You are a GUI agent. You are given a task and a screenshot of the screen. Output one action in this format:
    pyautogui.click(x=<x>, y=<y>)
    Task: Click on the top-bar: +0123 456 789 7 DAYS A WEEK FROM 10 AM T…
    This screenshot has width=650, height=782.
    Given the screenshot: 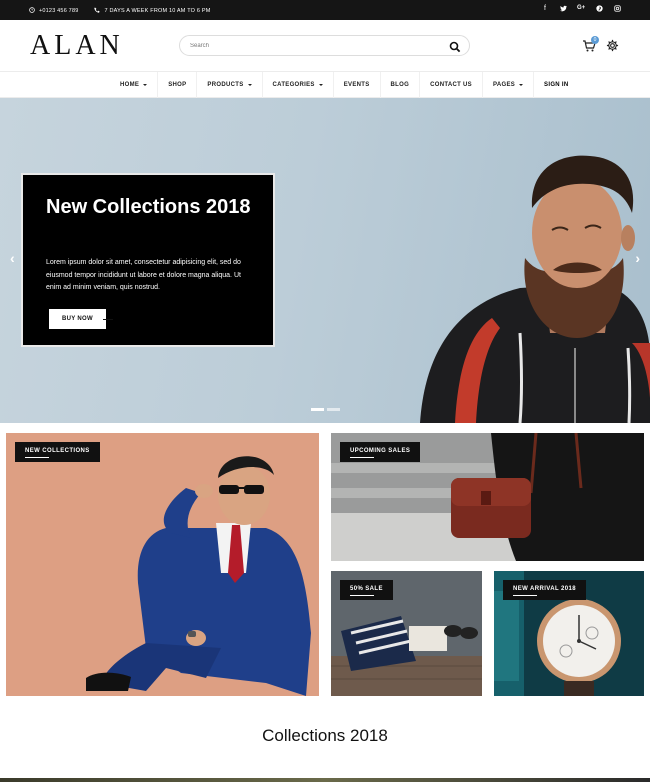 What is the action you would take?
    pyautogui.click(x=325, y=10)
    